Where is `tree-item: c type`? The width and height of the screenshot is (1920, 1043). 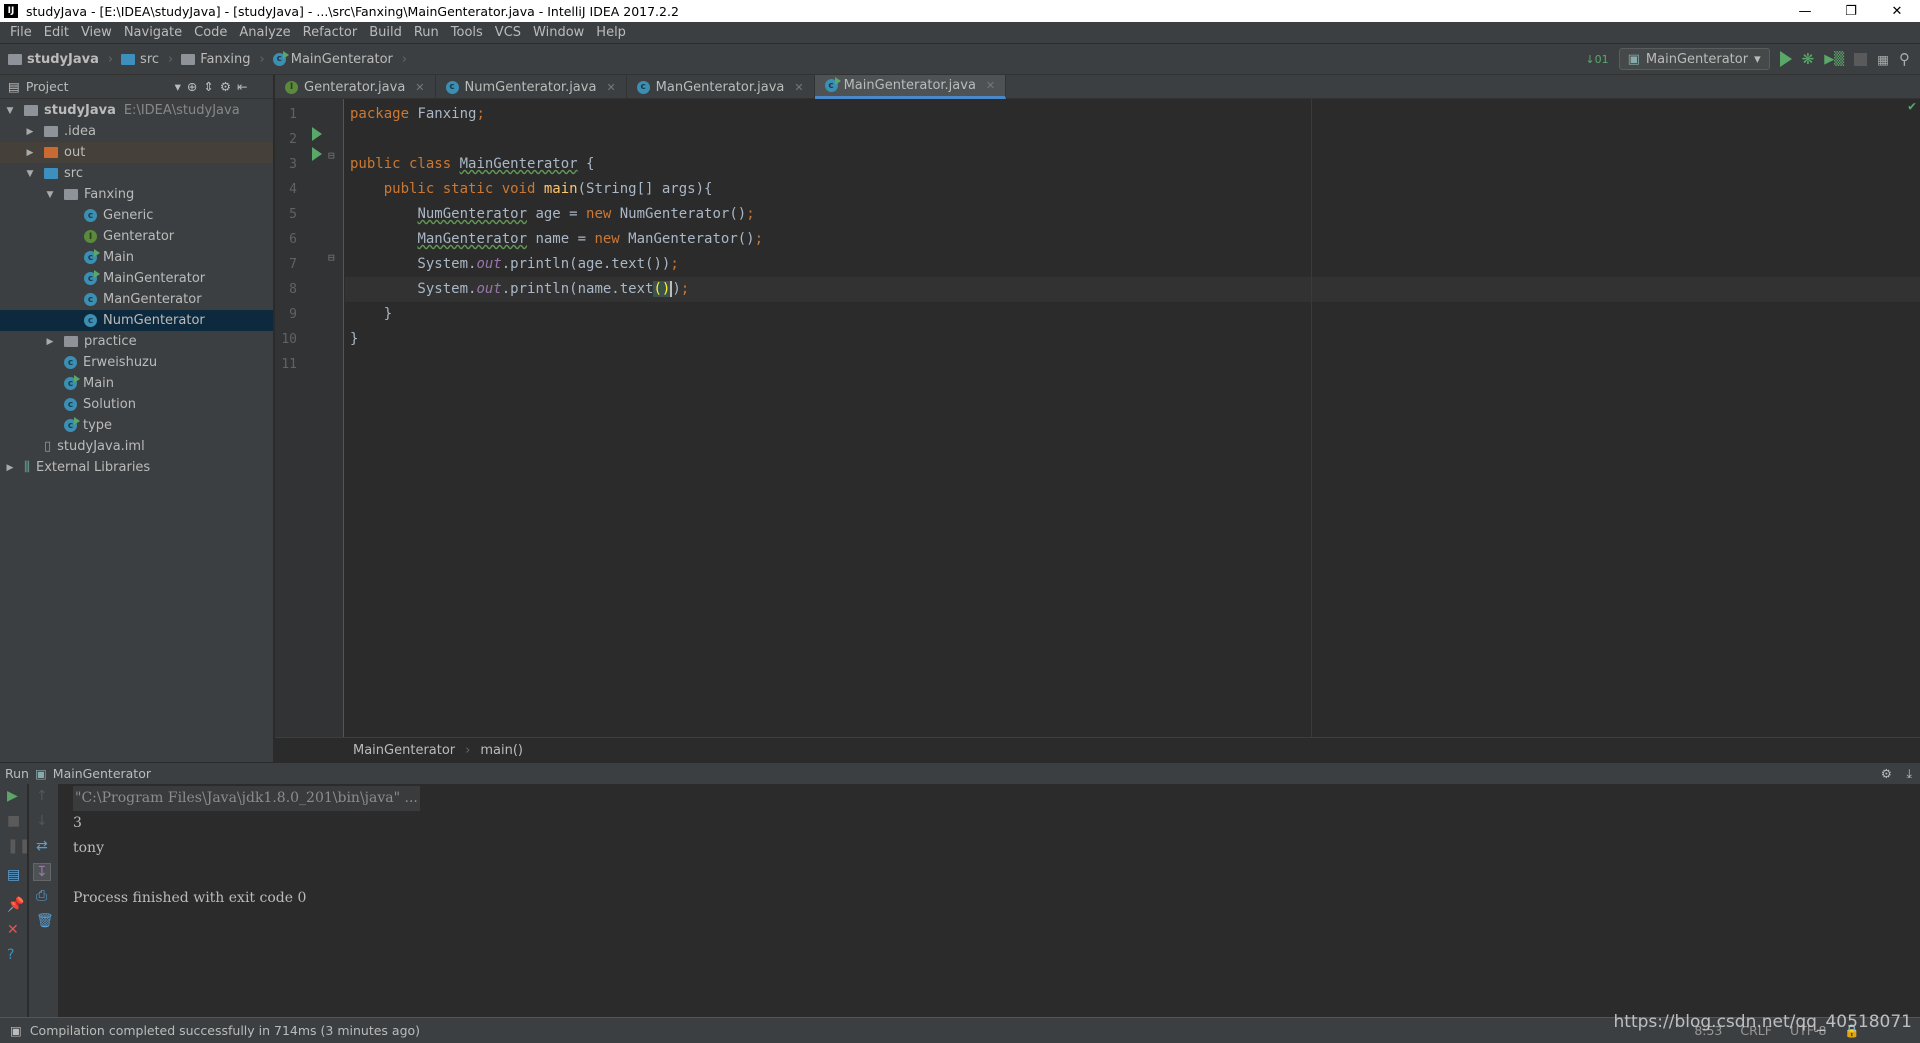 tree-item: c type is located at coordinates (136, 425).